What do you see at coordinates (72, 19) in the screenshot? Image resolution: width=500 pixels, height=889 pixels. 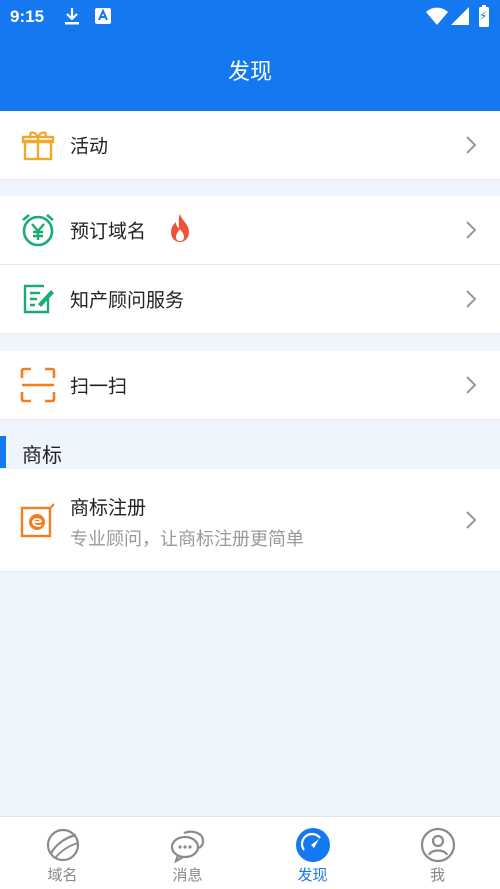 I see `download-icon` at bounding box center [72, 19].